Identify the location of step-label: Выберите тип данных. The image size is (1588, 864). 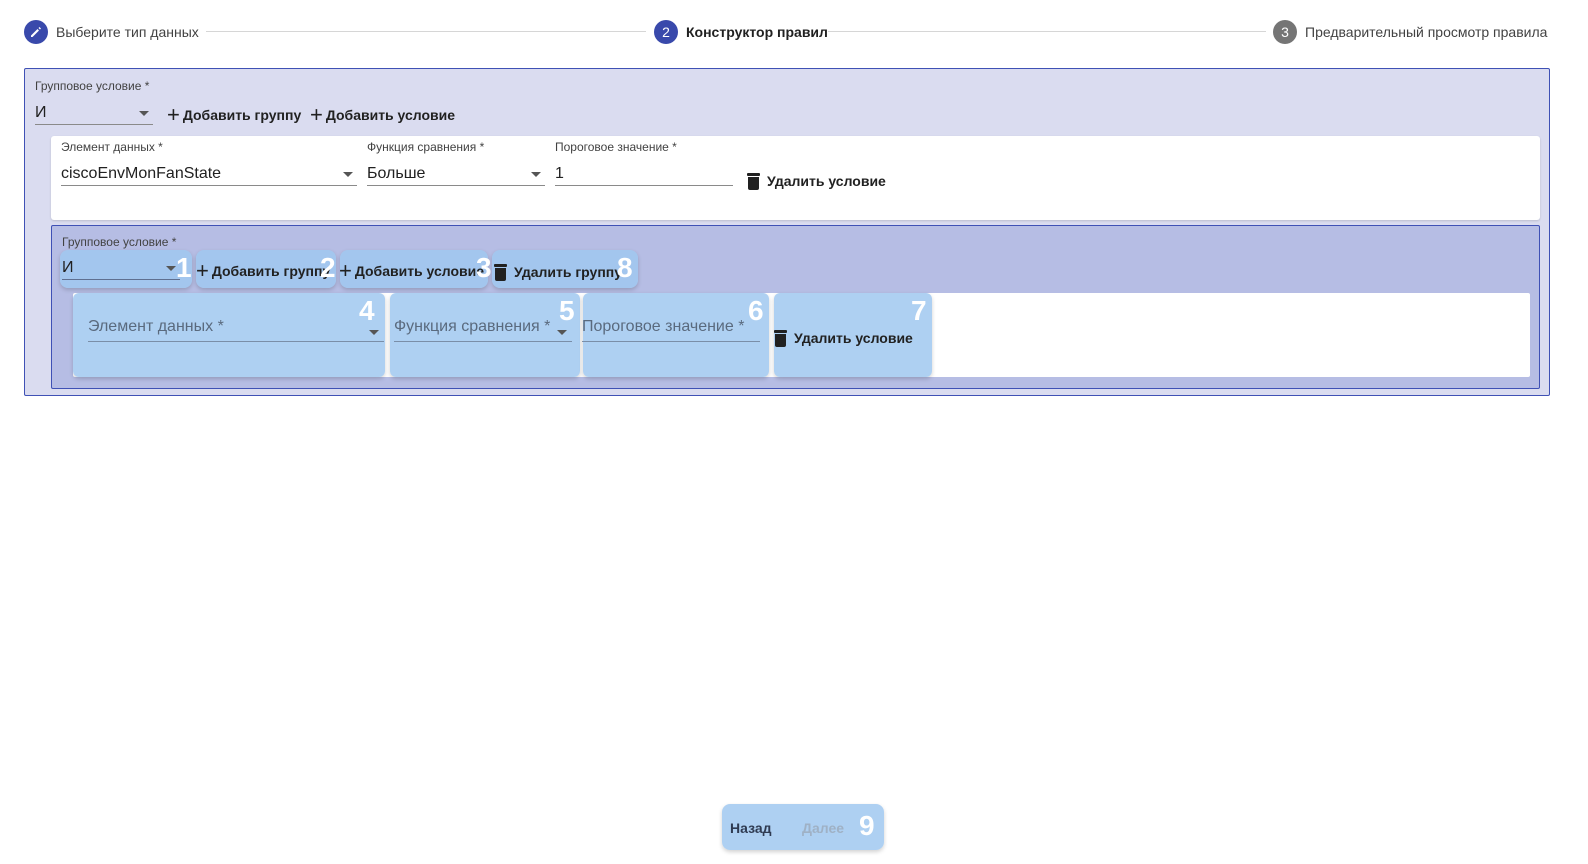
(127, 32).